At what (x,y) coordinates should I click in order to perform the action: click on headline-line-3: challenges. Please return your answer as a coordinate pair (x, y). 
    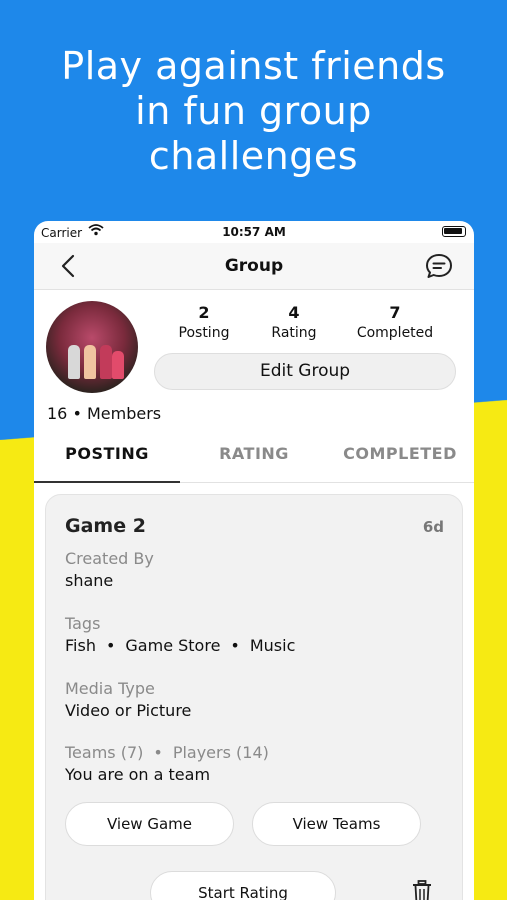
    Looking at the image, I should click on (253, 156).